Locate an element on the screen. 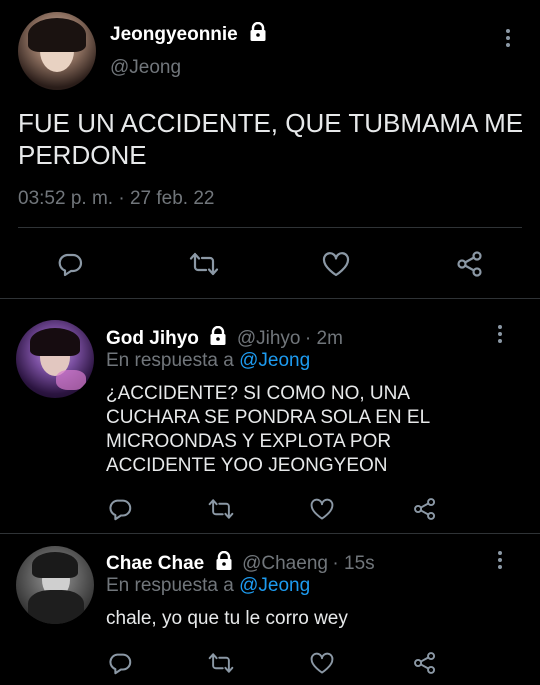 The image size is (540, 685). main-display-name-text: Jeongyeonnie is located at coordinates (174, 34).